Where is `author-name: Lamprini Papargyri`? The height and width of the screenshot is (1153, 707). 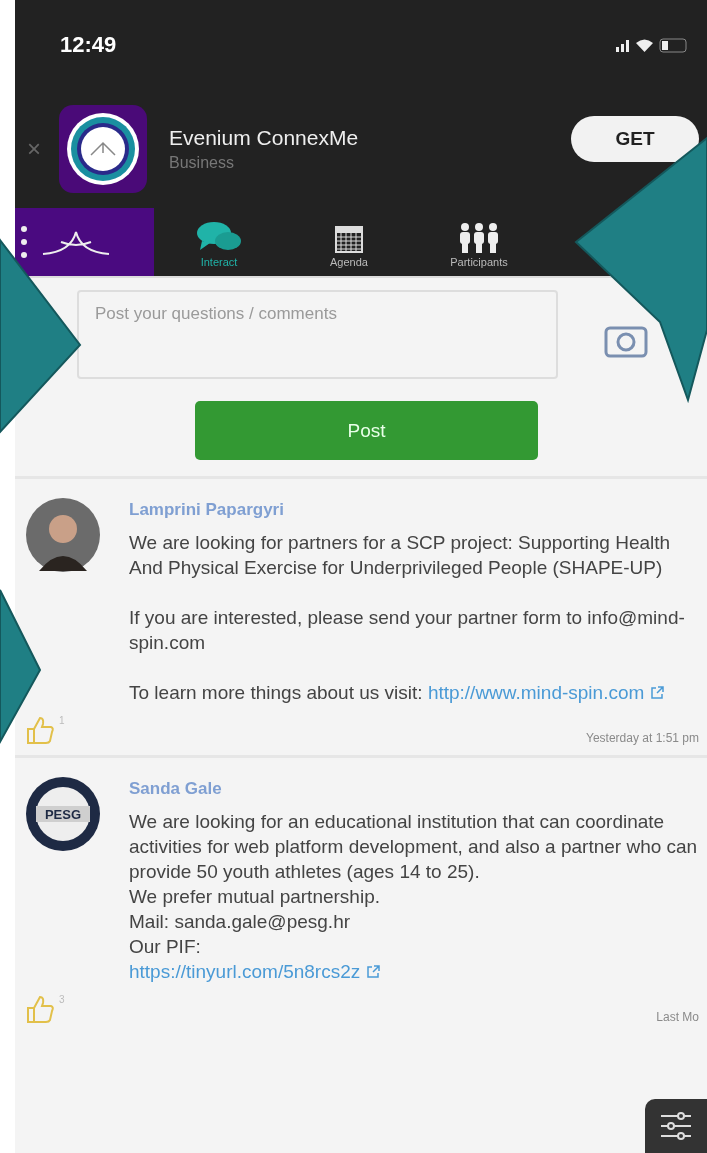
author-name: Lamprini Papargyri is located at coordinates (417, 509).